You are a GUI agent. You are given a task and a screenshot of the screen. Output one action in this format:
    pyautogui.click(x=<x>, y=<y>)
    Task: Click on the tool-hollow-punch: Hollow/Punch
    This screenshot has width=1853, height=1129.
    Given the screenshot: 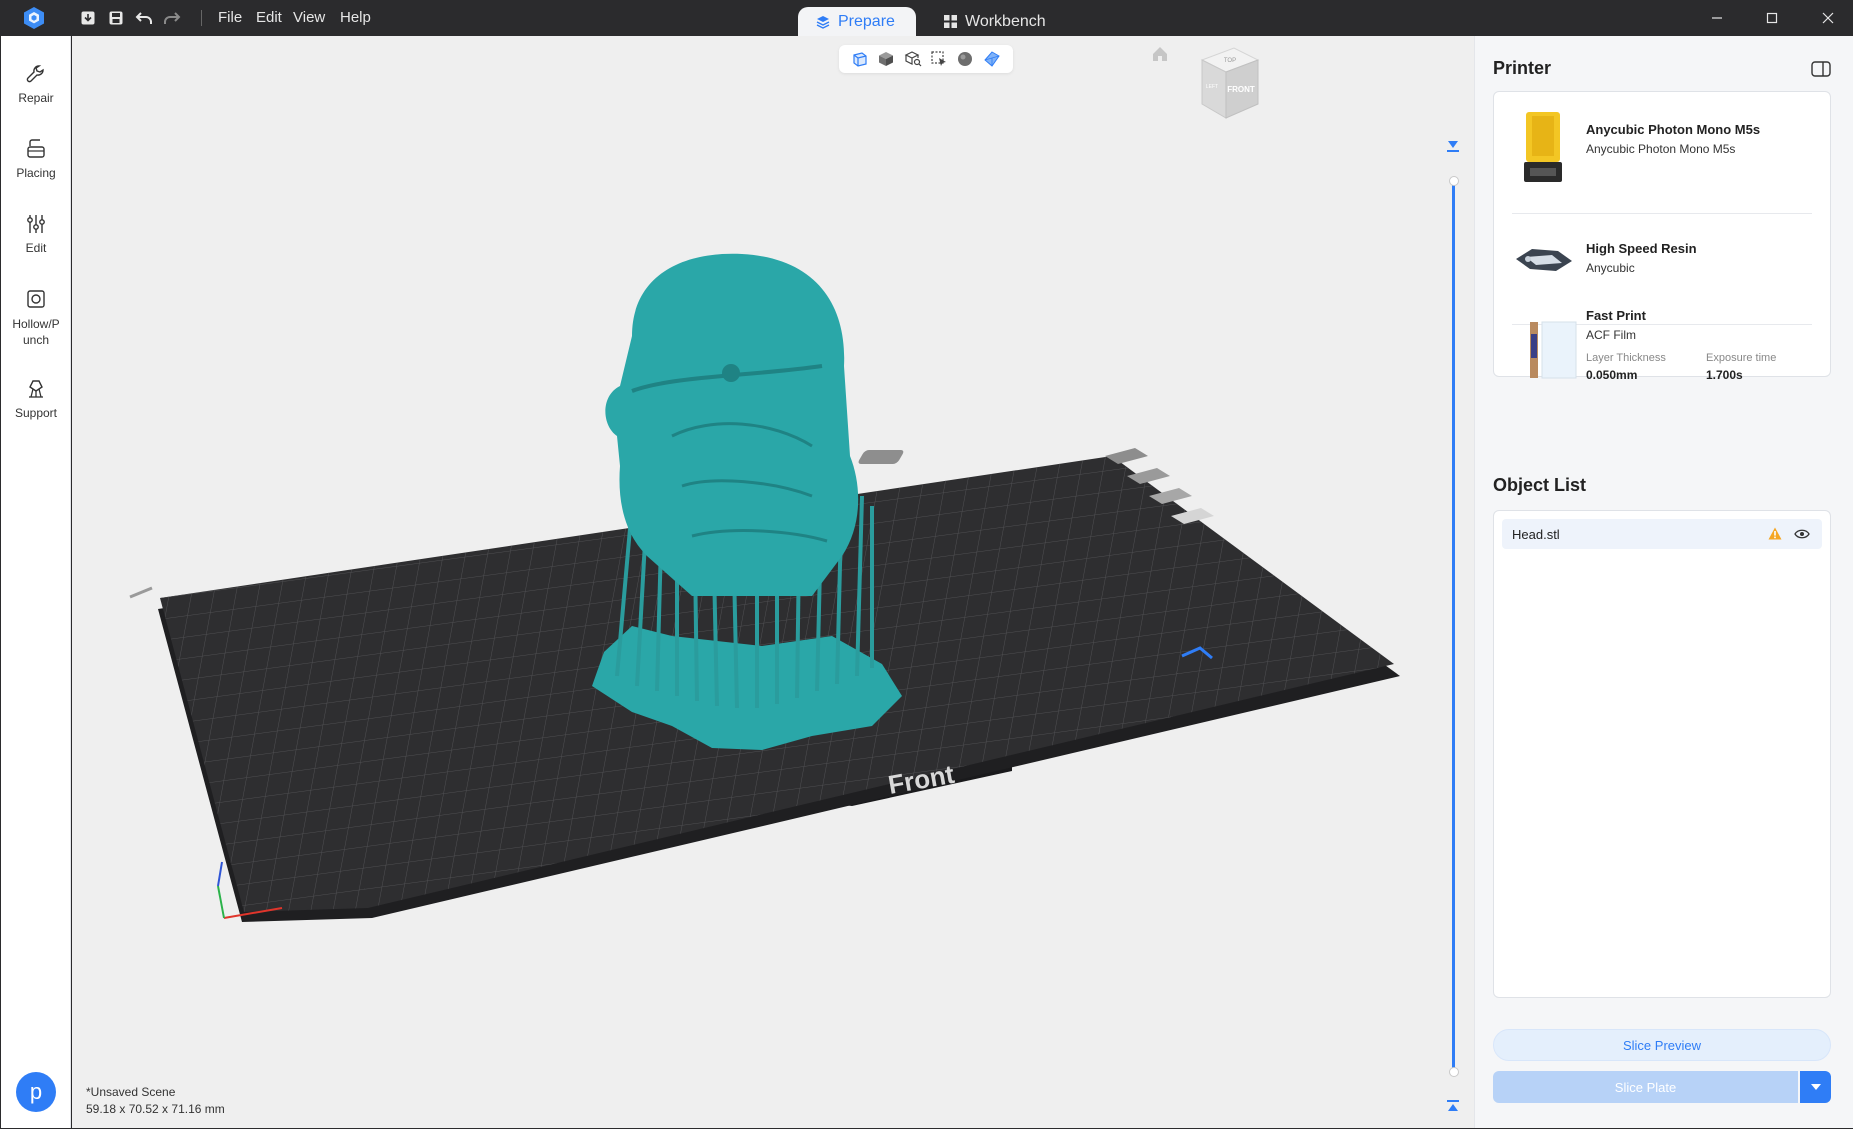 What is the action you would take?
    pyautogui.click(x=36, y=318)
    